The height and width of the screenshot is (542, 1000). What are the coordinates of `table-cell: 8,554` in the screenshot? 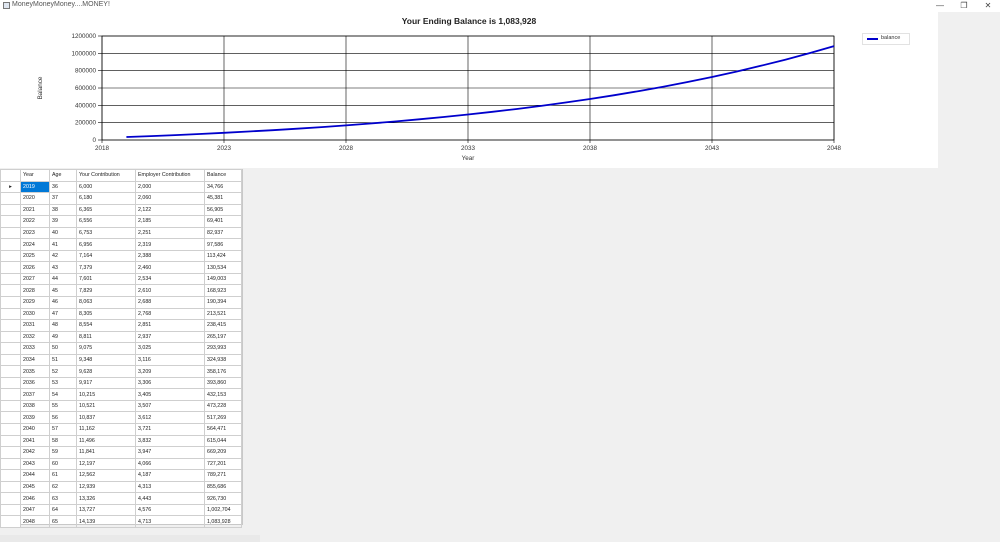 It's located at (106, 325).